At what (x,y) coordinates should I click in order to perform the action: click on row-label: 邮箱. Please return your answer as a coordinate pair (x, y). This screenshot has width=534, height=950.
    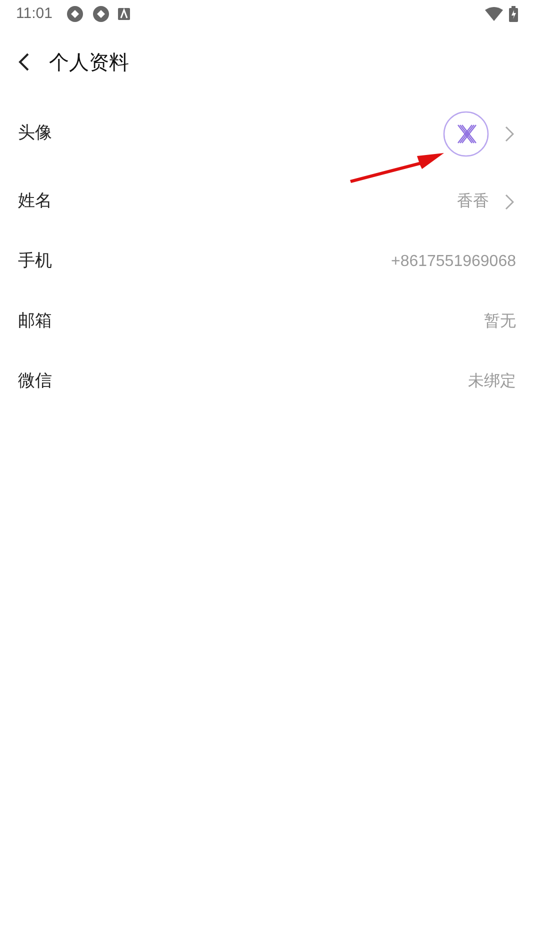
    Looking at the image, I should click on (35, 322).